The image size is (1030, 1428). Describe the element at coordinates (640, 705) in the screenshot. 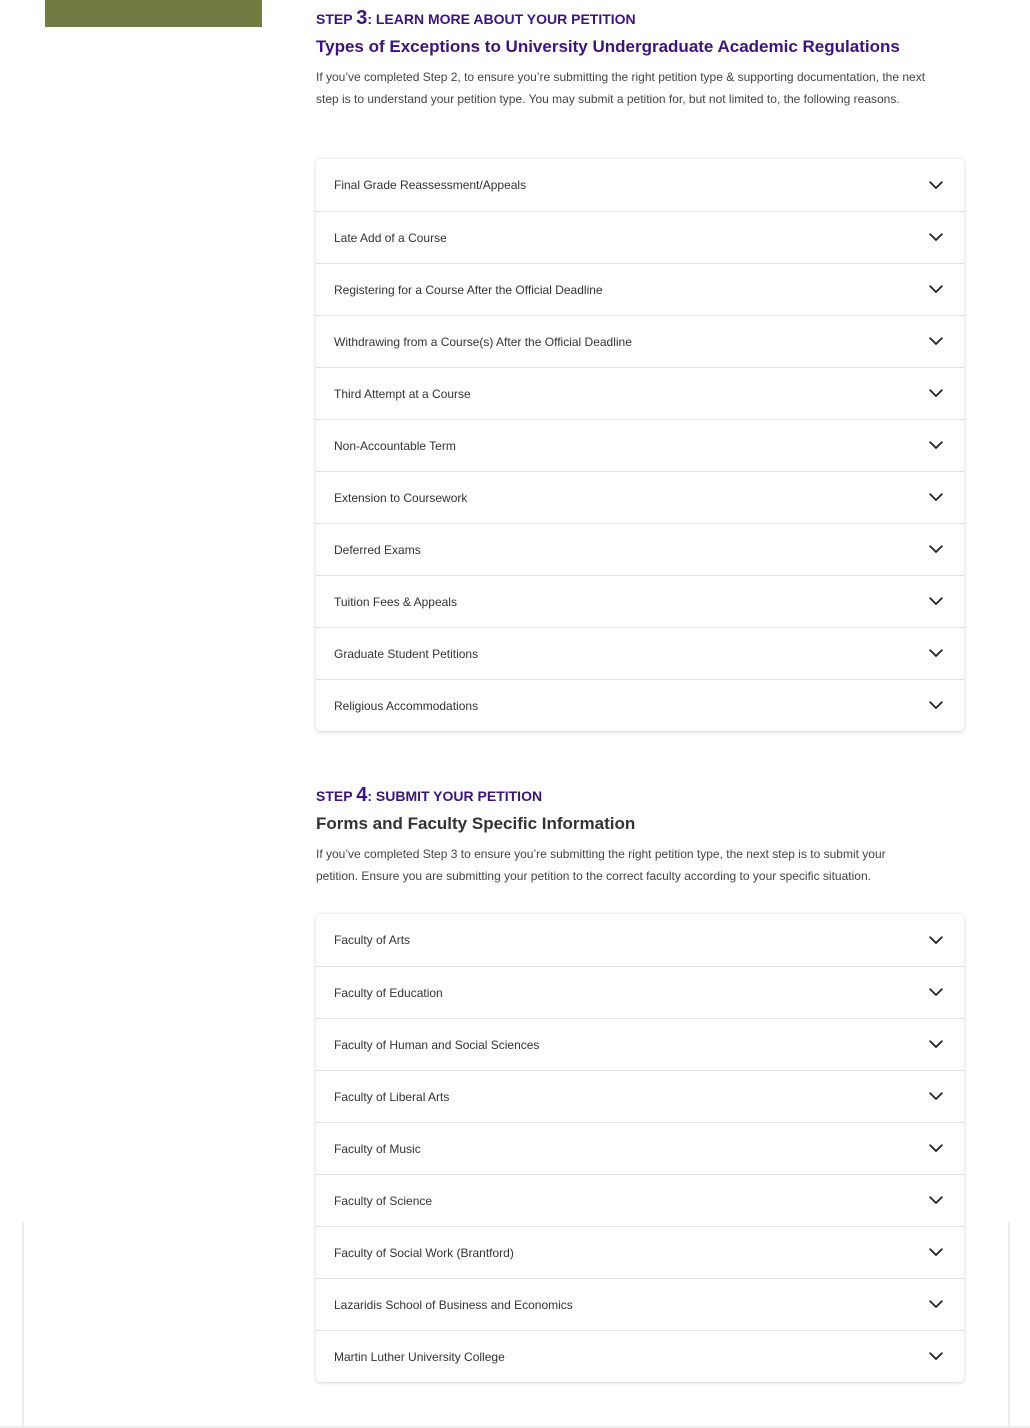

I see `accordion-item-petition-type-religious-accommodations: Religious Accommodations` at that location.